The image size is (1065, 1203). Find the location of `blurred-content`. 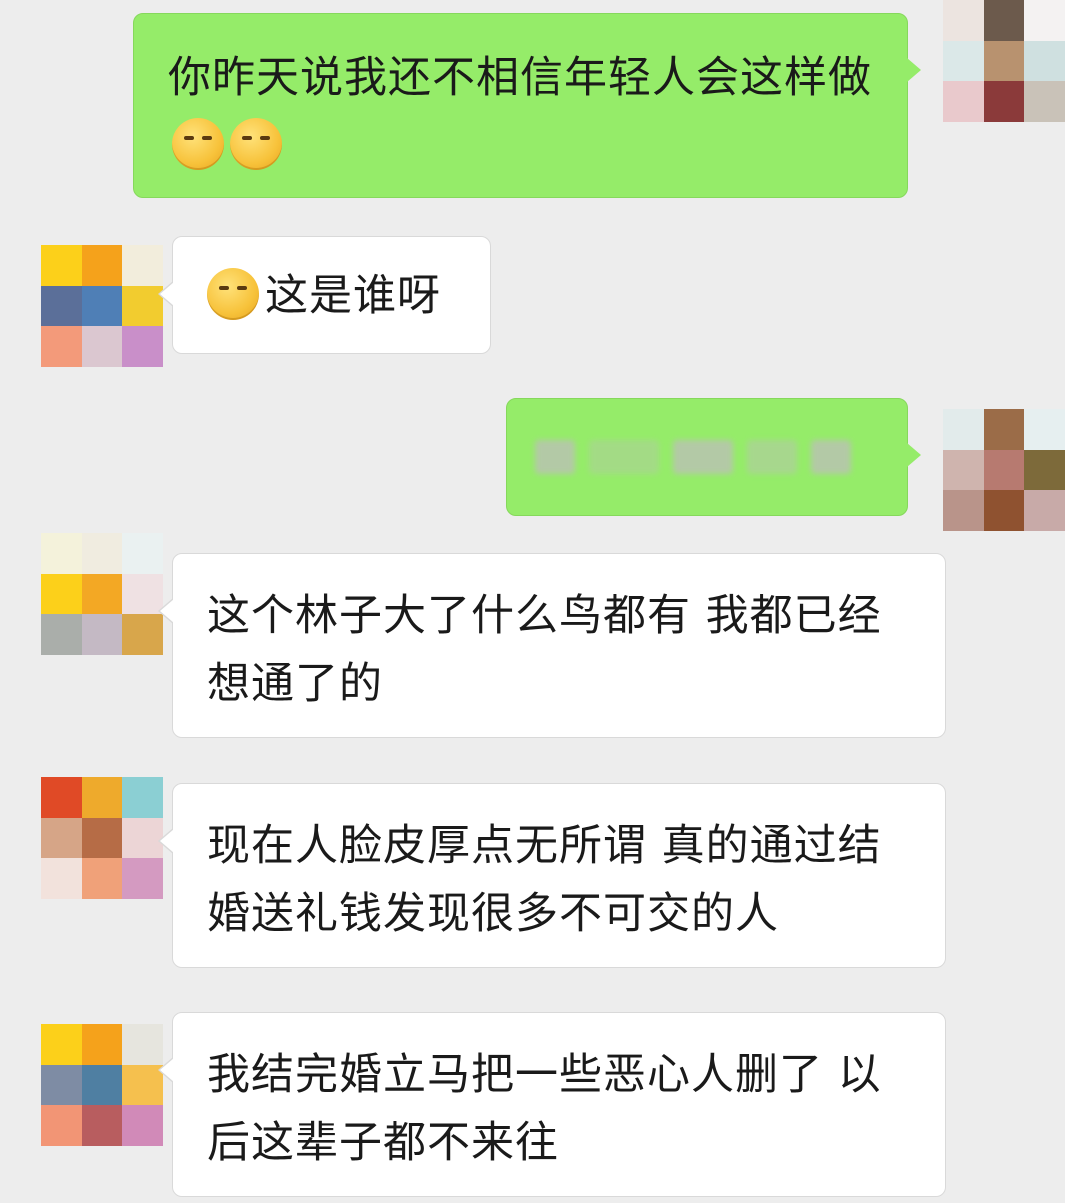

blurred-content is located at coordinates (707, 457).